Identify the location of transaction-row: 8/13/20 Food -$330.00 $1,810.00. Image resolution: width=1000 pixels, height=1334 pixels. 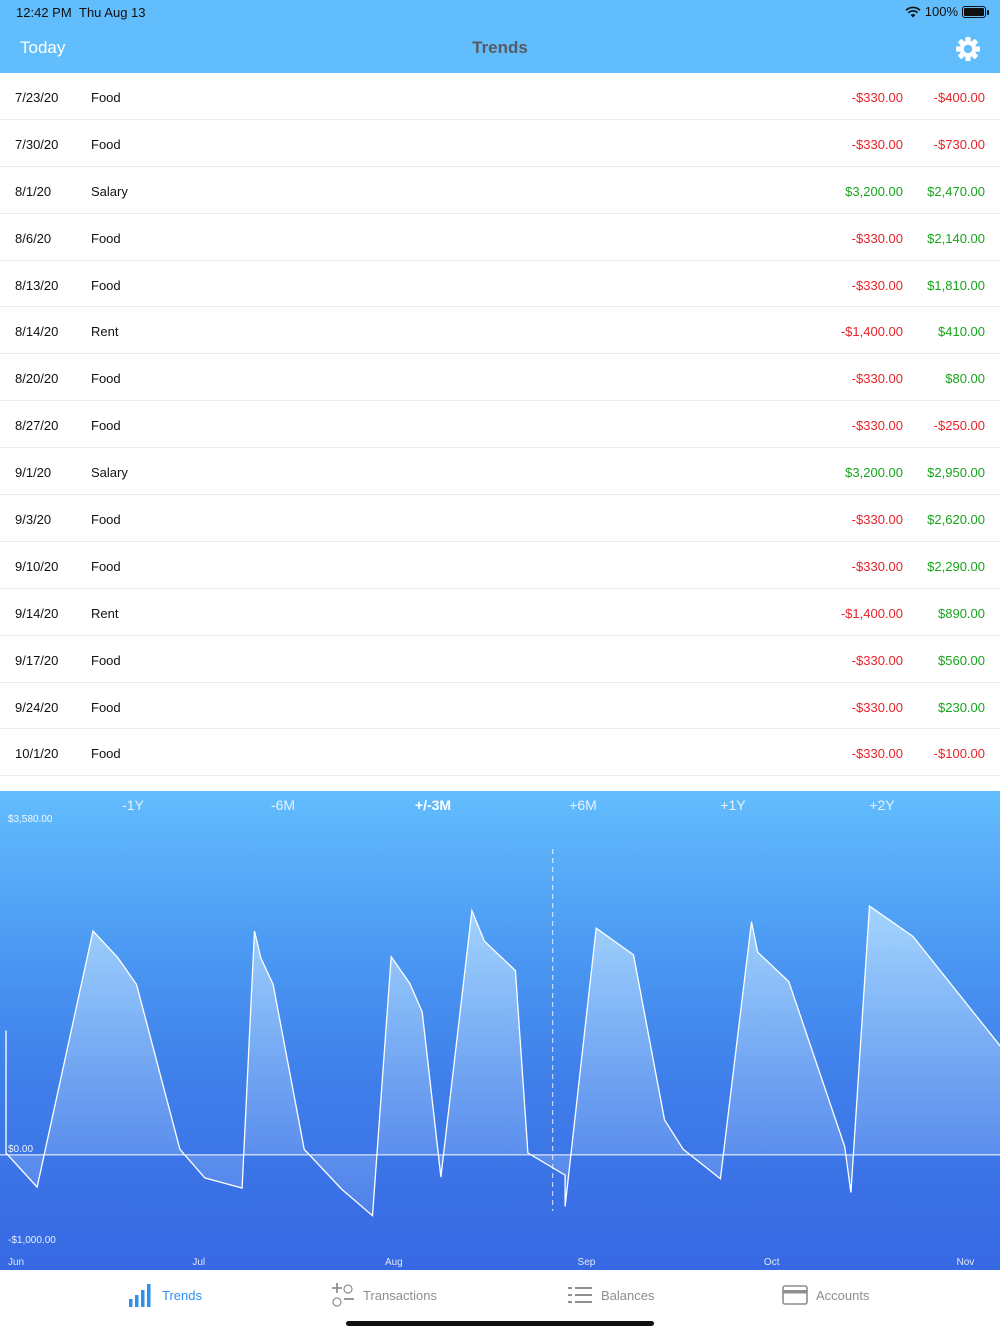
(500, 284).